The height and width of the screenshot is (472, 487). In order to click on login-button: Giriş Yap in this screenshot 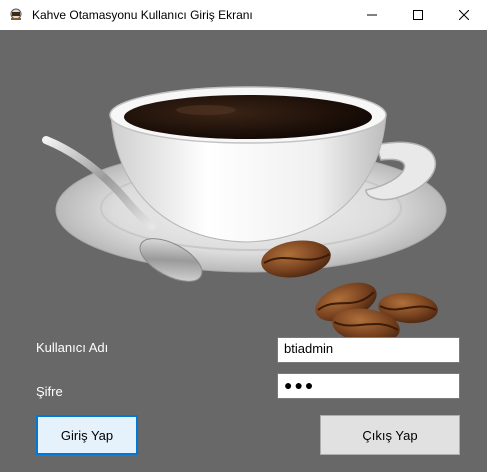, I will do `click(87, 435)`.